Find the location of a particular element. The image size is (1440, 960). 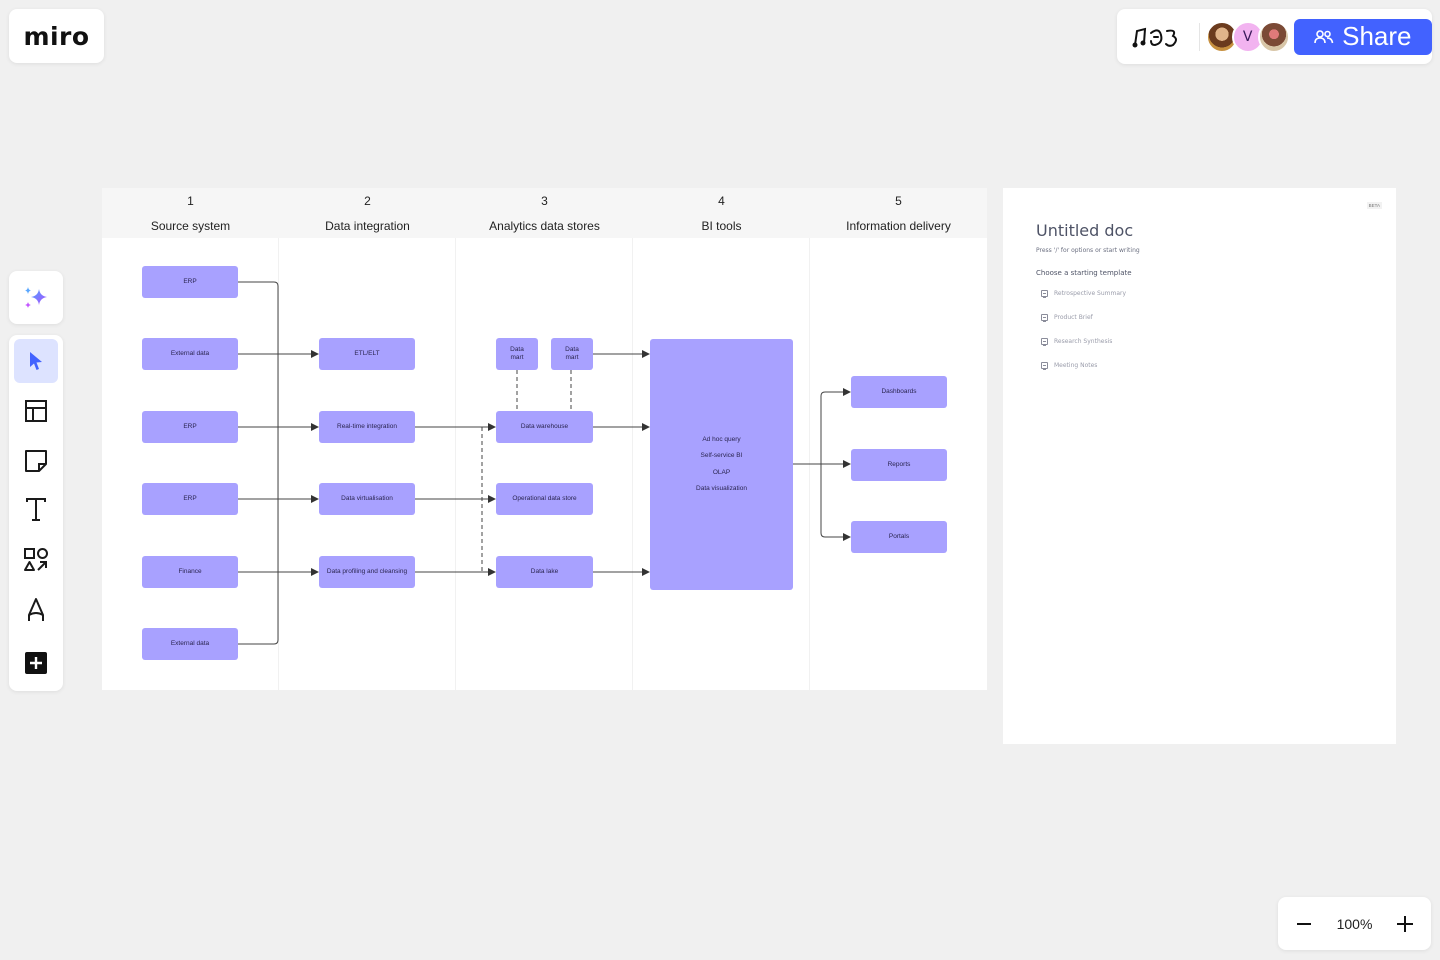

column-number: 1 is located at coordinates (190, 201).